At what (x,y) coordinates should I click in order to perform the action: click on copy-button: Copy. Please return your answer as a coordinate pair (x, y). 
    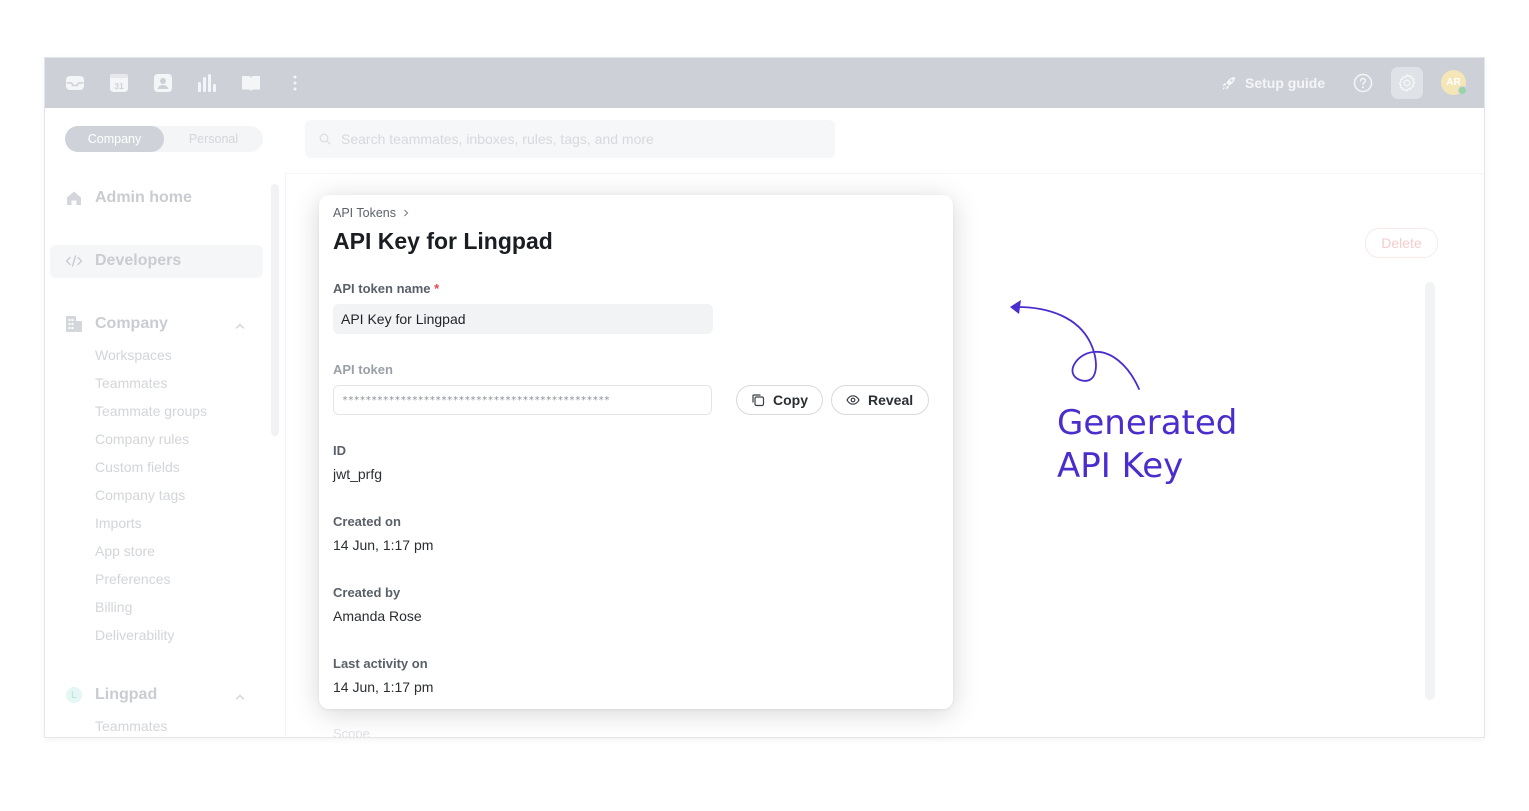
    Looking at the image, I should click on (779, 400).